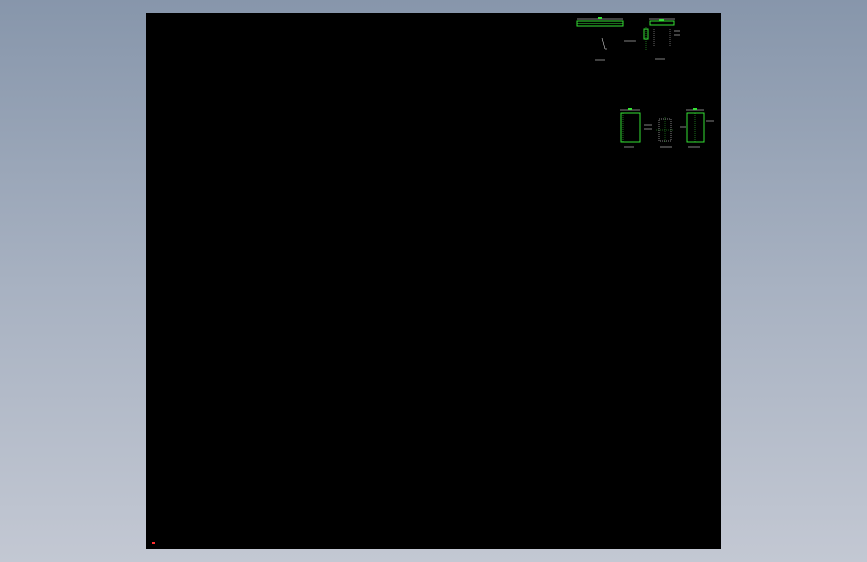  I want to click on drawing-view-assembly-side, so click(652, 40).